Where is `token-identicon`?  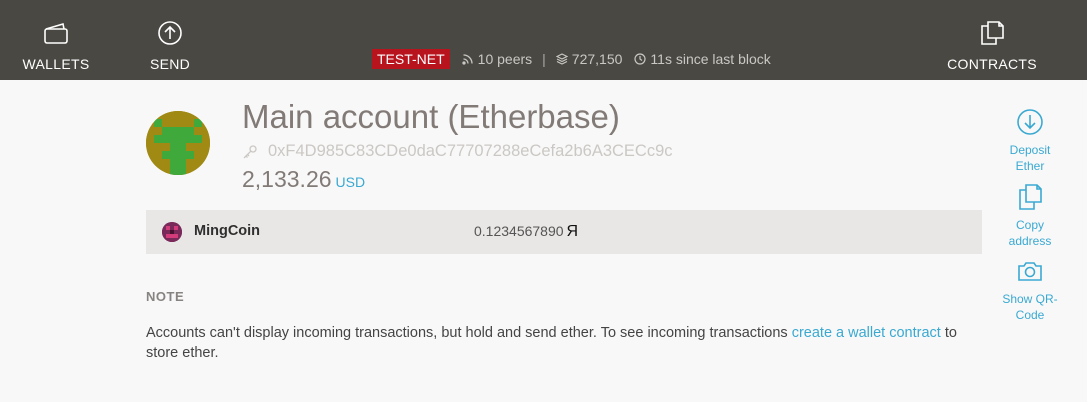 token-identicon is located at coordinates (172, 232).